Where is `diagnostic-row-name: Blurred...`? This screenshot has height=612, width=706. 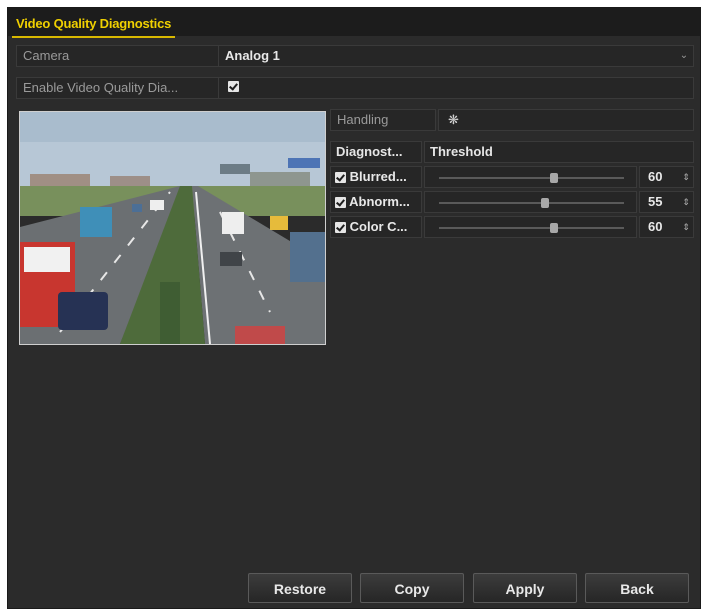
diagnostic-row-name: Blurred... is located at coordinates (376, 177).